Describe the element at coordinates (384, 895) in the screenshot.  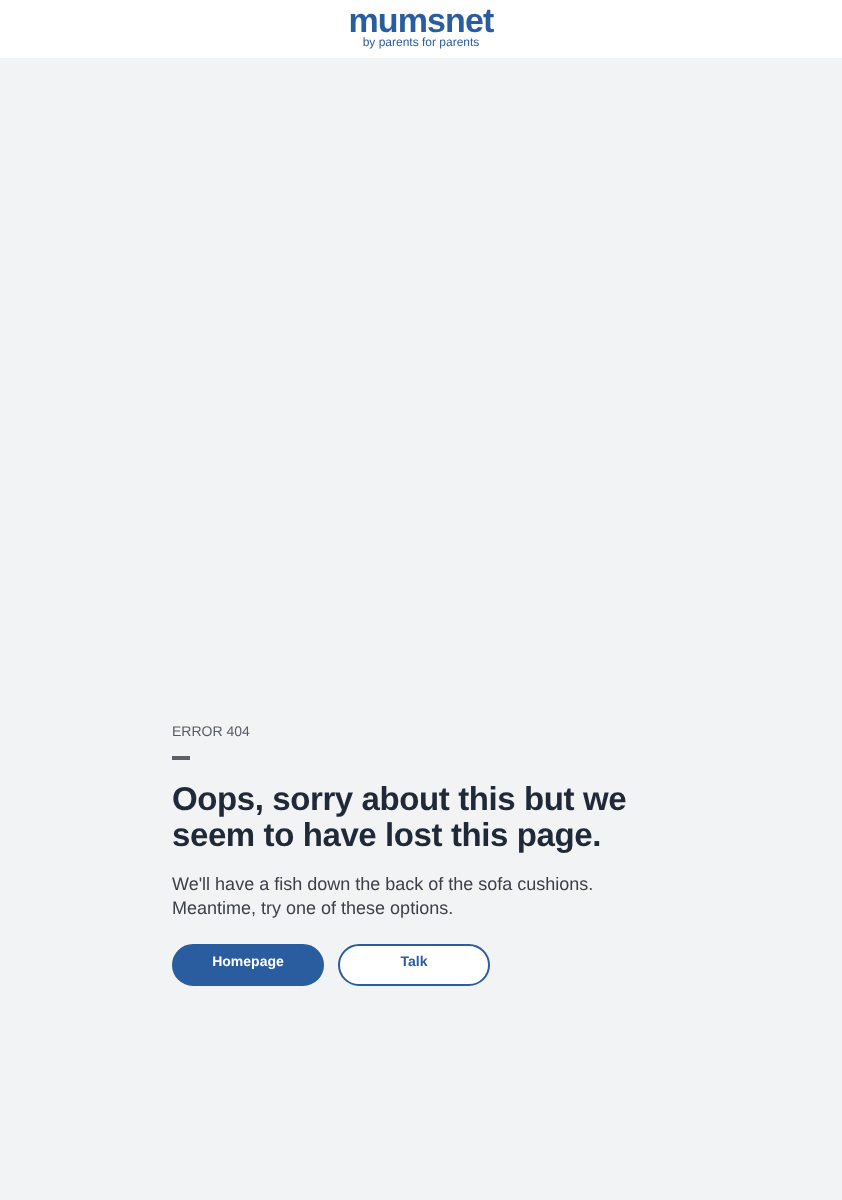
I see `error-message: We'll have a fish down the back of the sofa cushions. Meantime, try one of these options.` at that location.